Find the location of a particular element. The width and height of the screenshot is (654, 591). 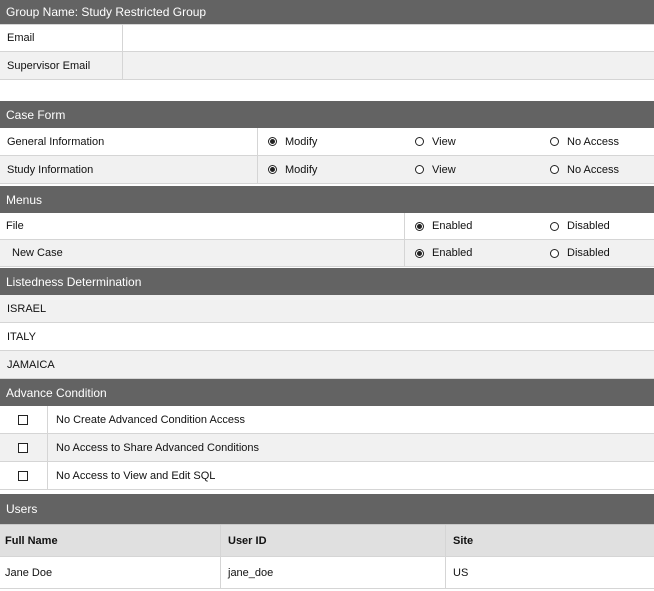

listedness-header: Listedness Determination is located at coordinates (327, 281).